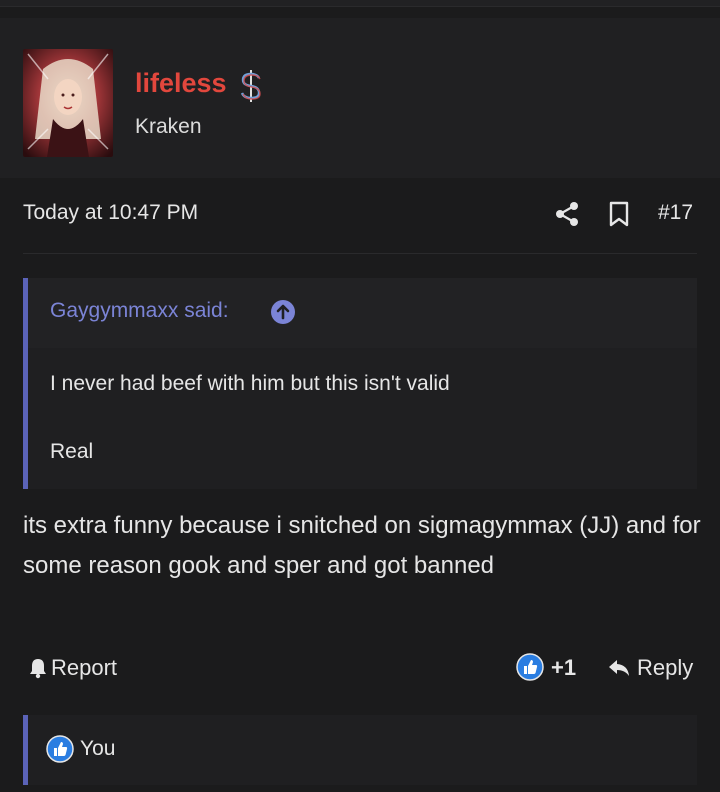  I want to click on post-number-link: #17, so click(675, 213).